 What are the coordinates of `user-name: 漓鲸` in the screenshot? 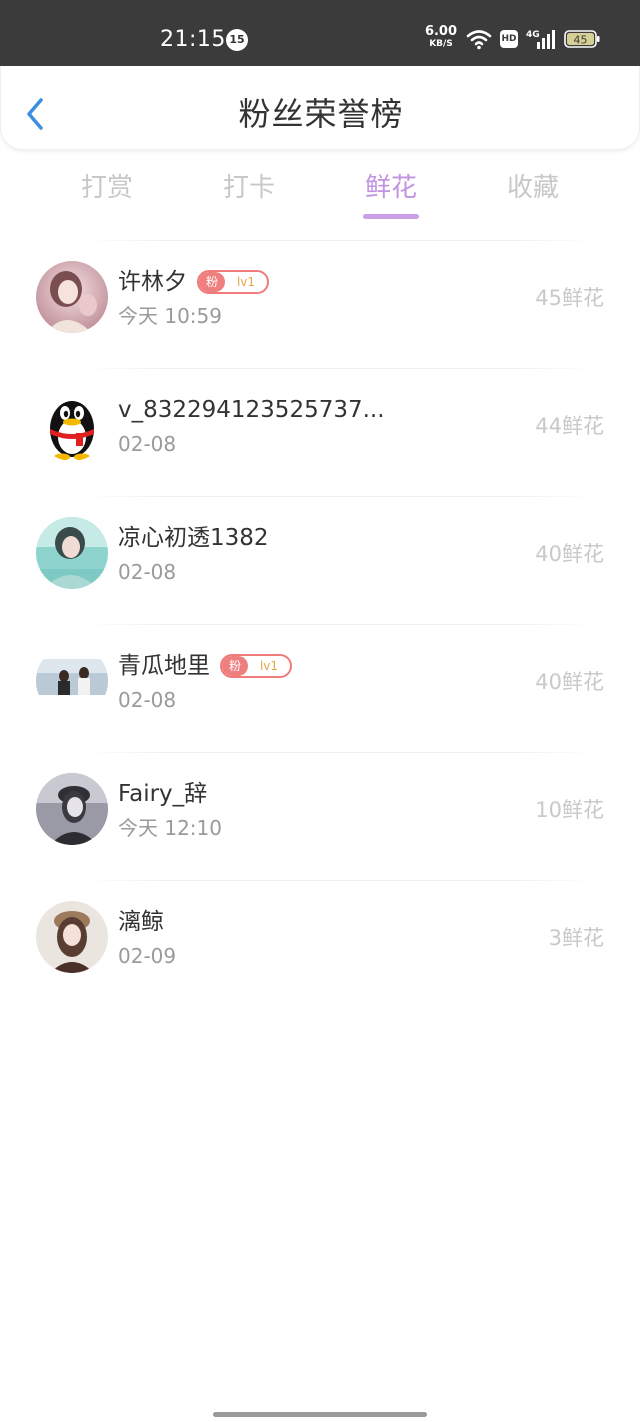 It's located at (141, 922).